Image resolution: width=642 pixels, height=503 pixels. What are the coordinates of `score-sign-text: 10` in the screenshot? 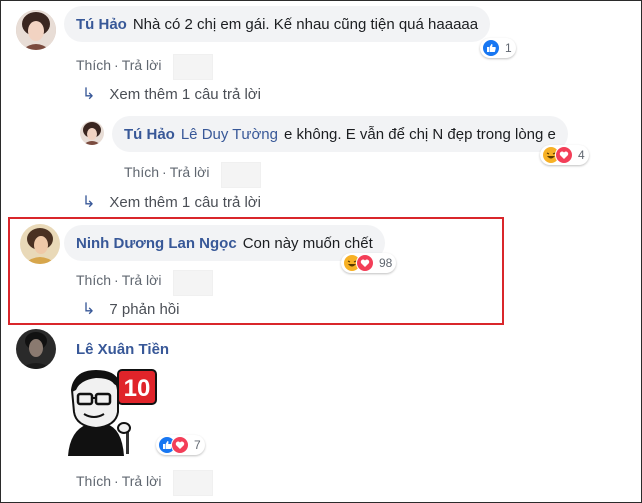 It's located at (137, 388).